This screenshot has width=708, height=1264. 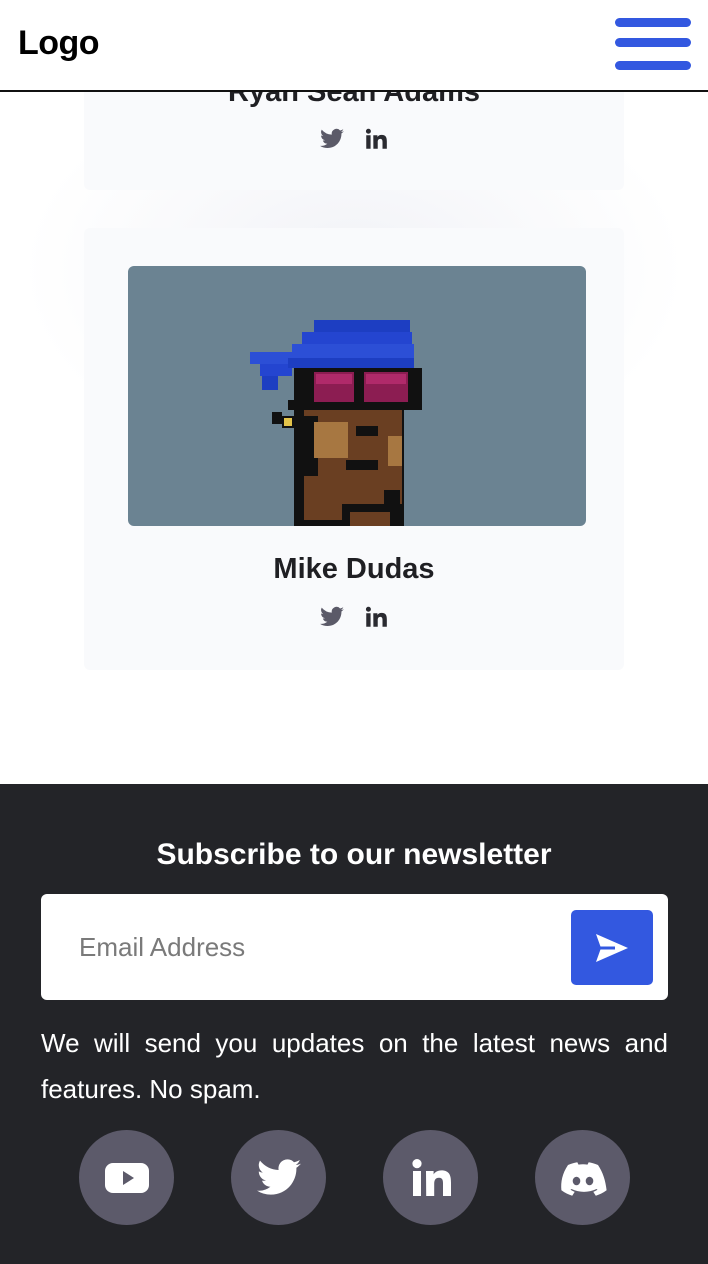 What do you see at coordinates (59, 43) in the screenshot?
I see `site-logo: Logo` at bounding box center [59, 43].